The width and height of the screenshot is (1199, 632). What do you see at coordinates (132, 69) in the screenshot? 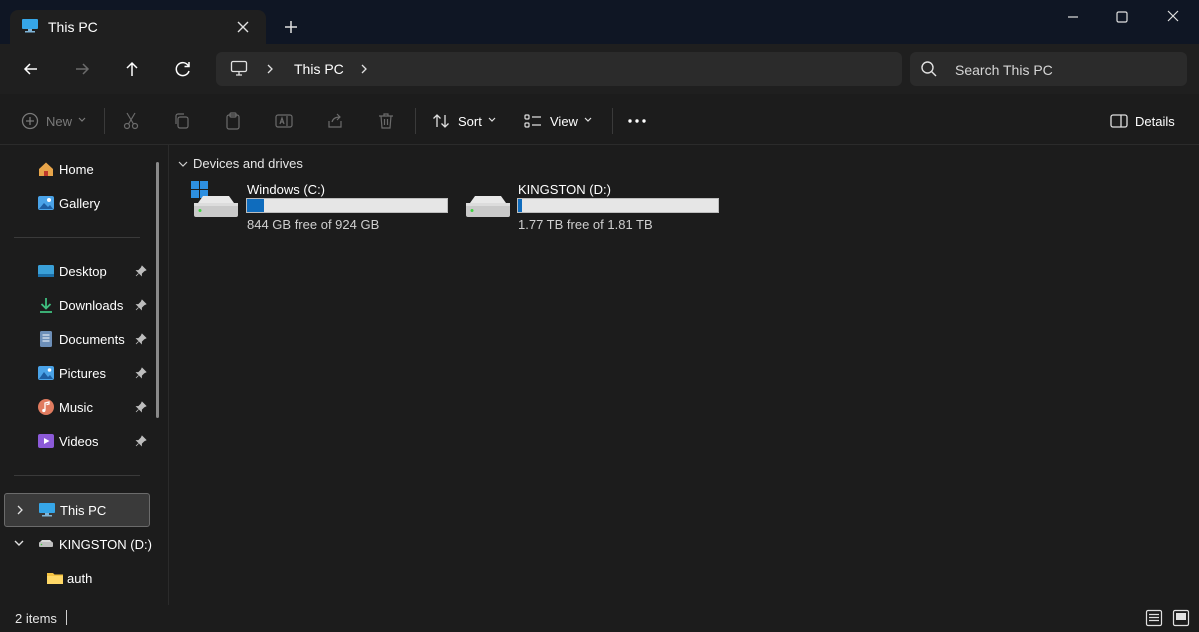
I see `up-button` at bounding box center [132, 69].